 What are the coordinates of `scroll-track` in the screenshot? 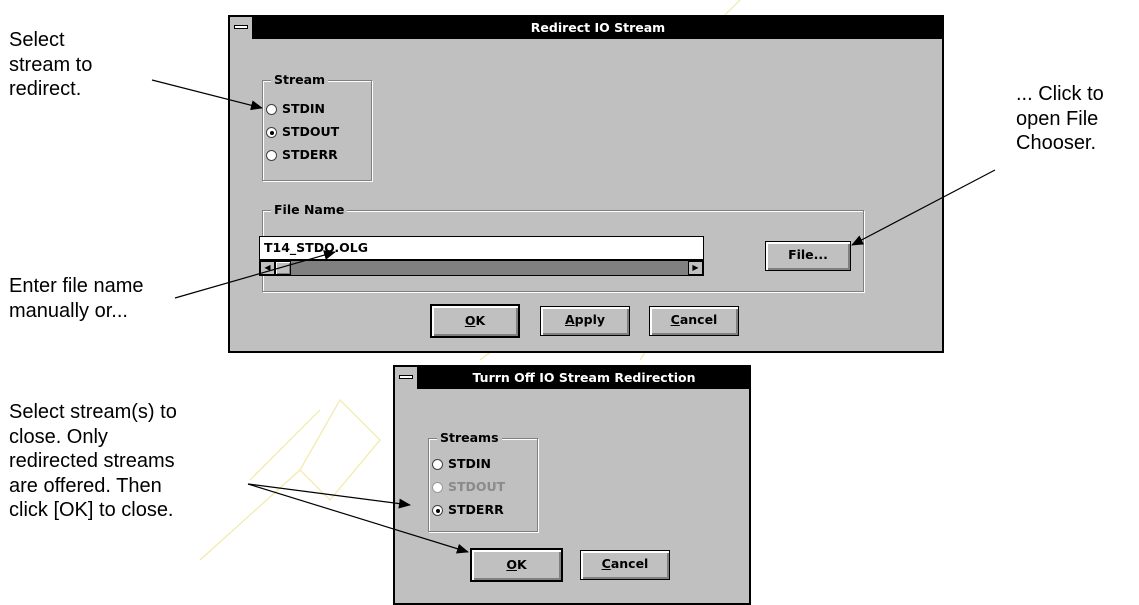 It's located at (481, 268).